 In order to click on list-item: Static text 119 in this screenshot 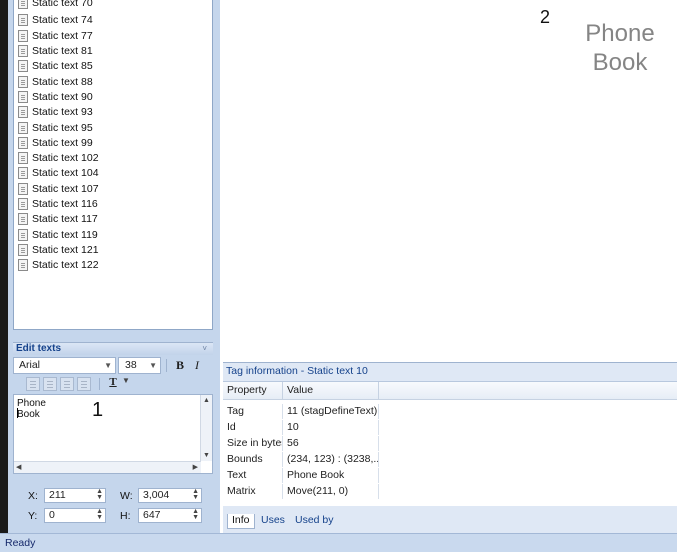, I will do `click(58, 235)`.